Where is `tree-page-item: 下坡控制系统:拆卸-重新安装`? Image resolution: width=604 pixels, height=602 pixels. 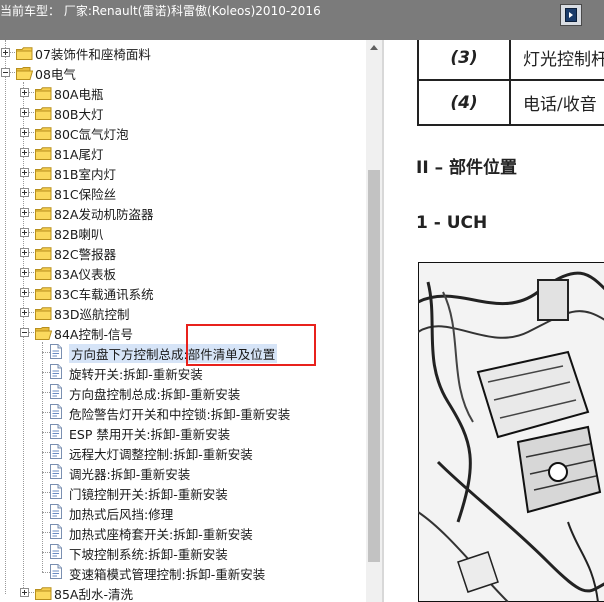 tree-page-item: 下坡控制系统:拆卸-重新安装 is located at coordinates (183, 552).